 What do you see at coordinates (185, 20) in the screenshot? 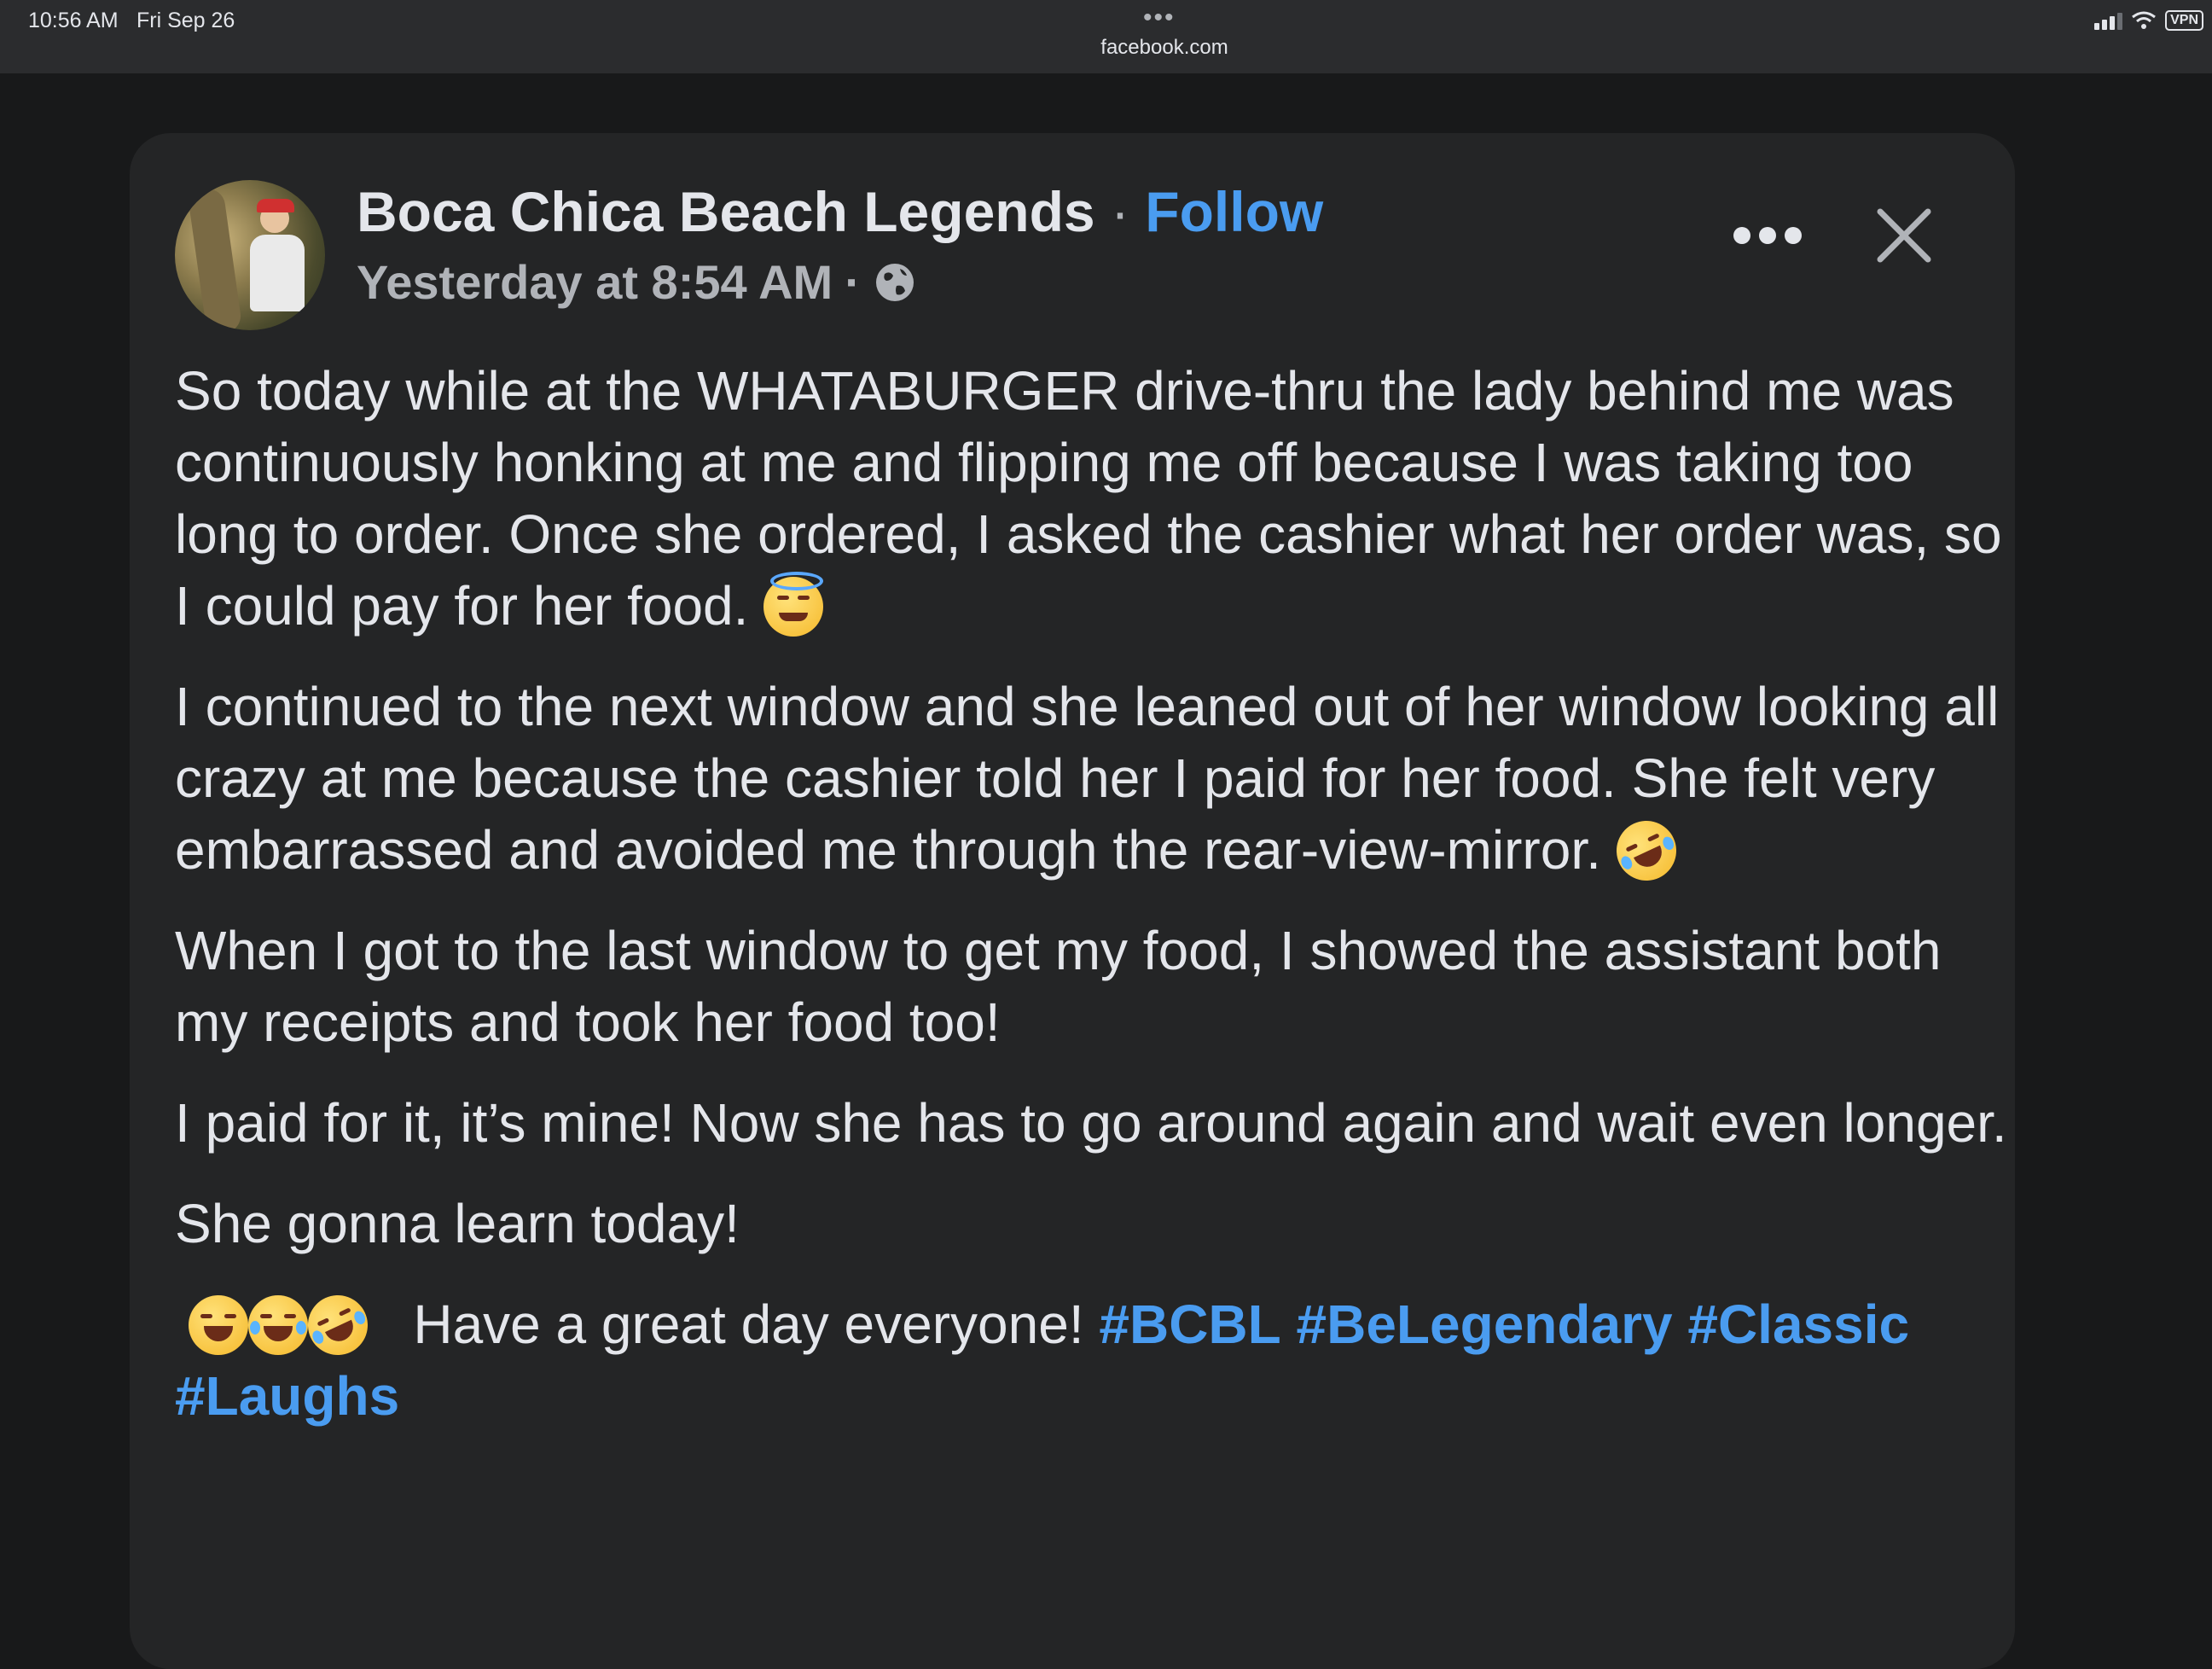
I see `status-date: Fri Sep 26` at bounding box center [185, 20].